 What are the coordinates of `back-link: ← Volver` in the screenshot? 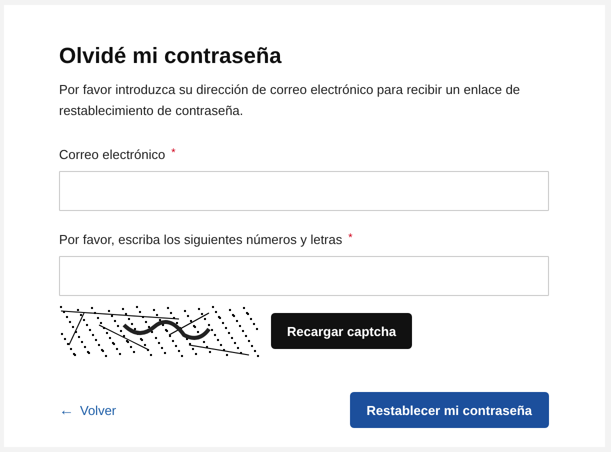 It's located at (87, 410).